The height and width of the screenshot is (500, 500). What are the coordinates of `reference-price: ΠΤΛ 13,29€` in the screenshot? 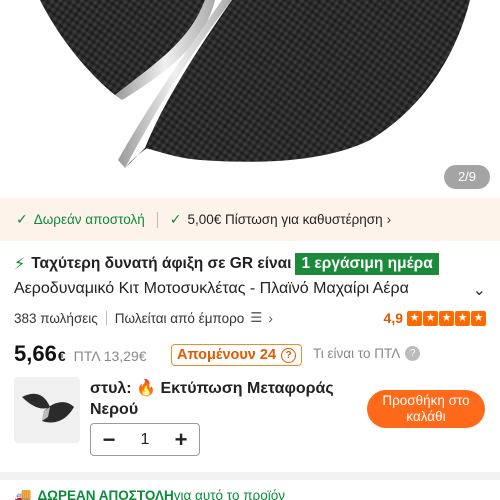 It's located at (110, 356).